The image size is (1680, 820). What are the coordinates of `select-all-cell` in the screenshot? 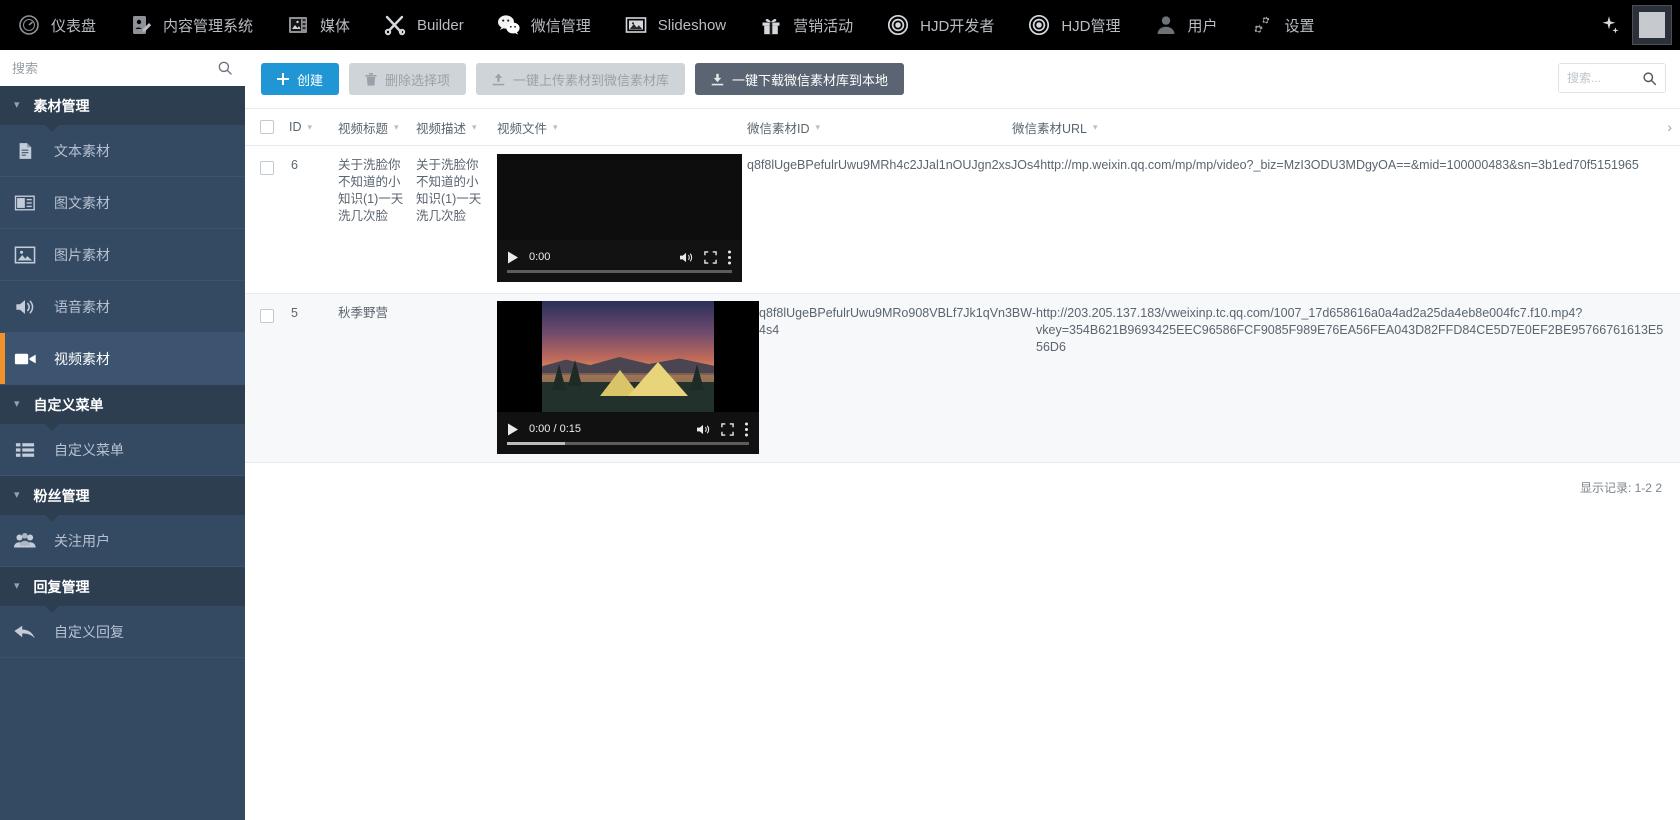 It's located at (267, 127).